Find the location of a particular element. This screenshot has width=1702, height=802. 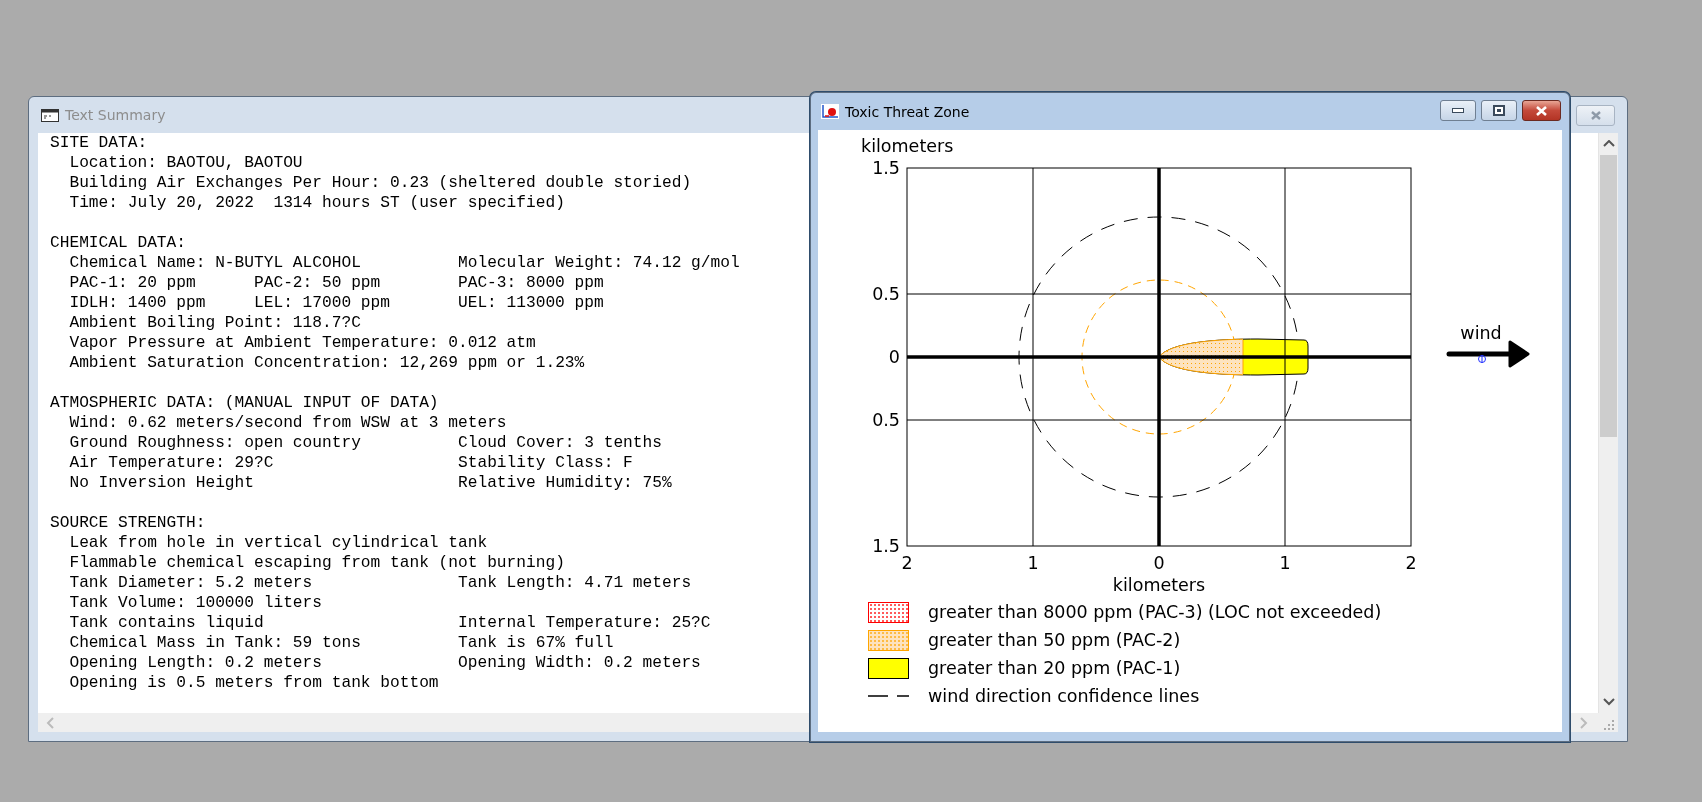

summary-text: Relative Humidity: 75% is located at coordinates (565, 483).